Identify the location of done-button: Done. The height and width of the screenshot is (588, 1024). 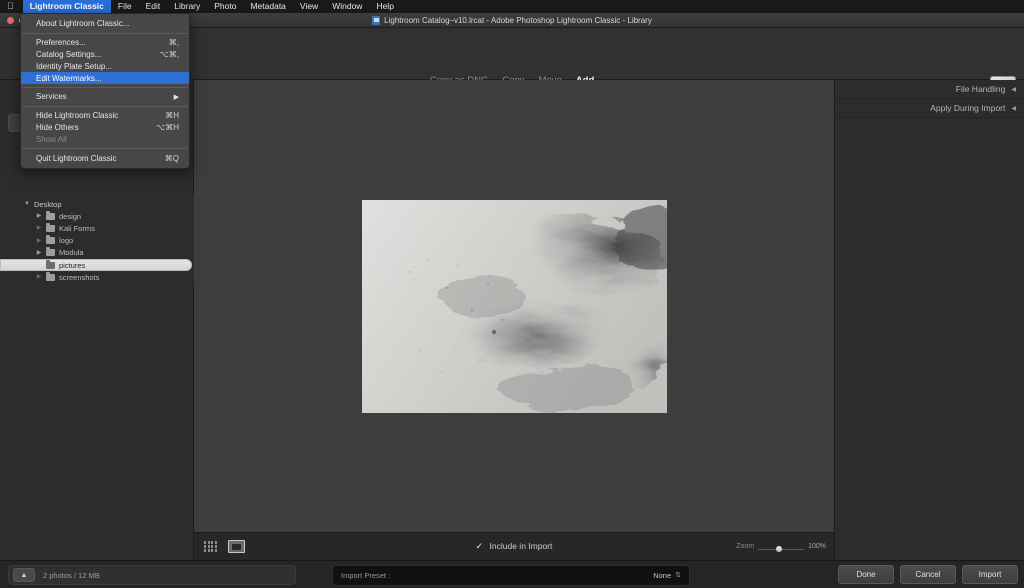
(866, 574).